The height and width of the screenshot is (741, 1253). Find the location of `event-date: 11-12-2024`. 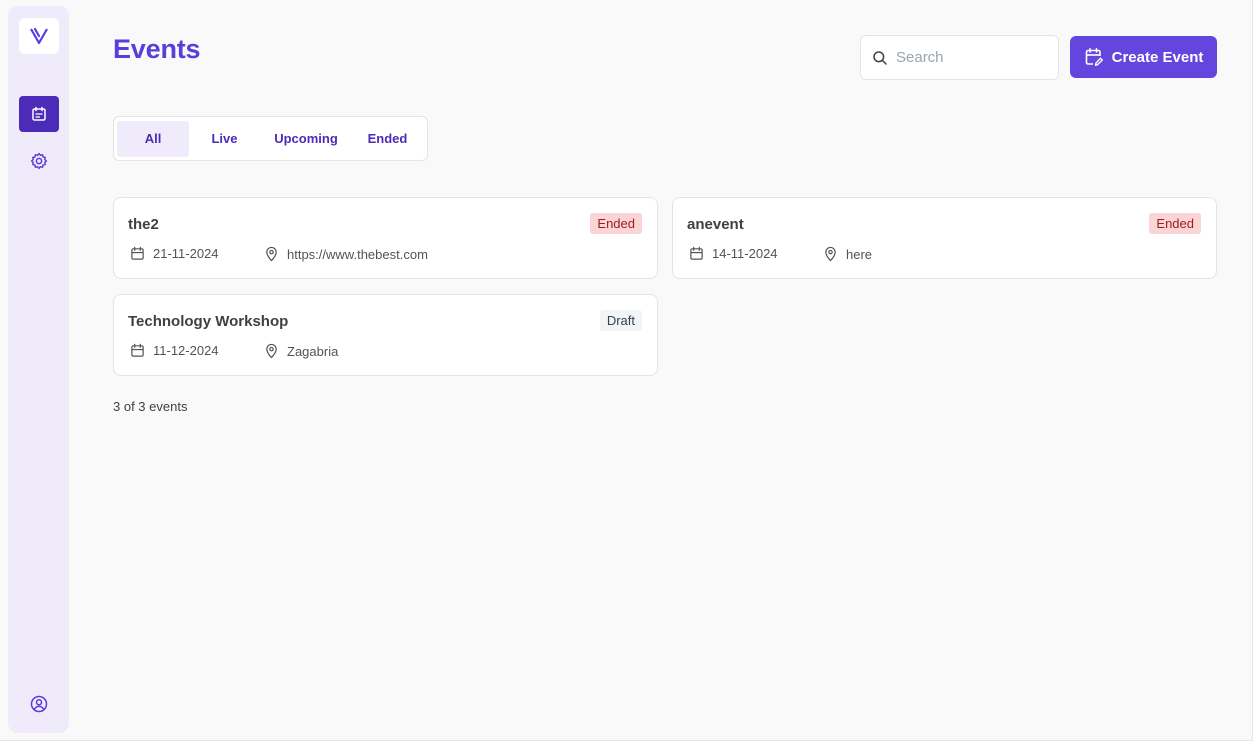

event-date: 11-12-2024 is located at coordinates (174, 350).